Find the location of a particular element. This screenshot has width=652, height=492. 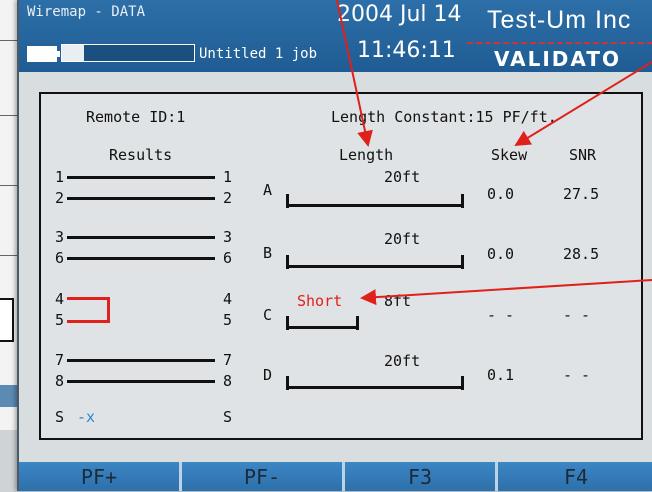

arrow-to-short is located at coordinates (506, 292).